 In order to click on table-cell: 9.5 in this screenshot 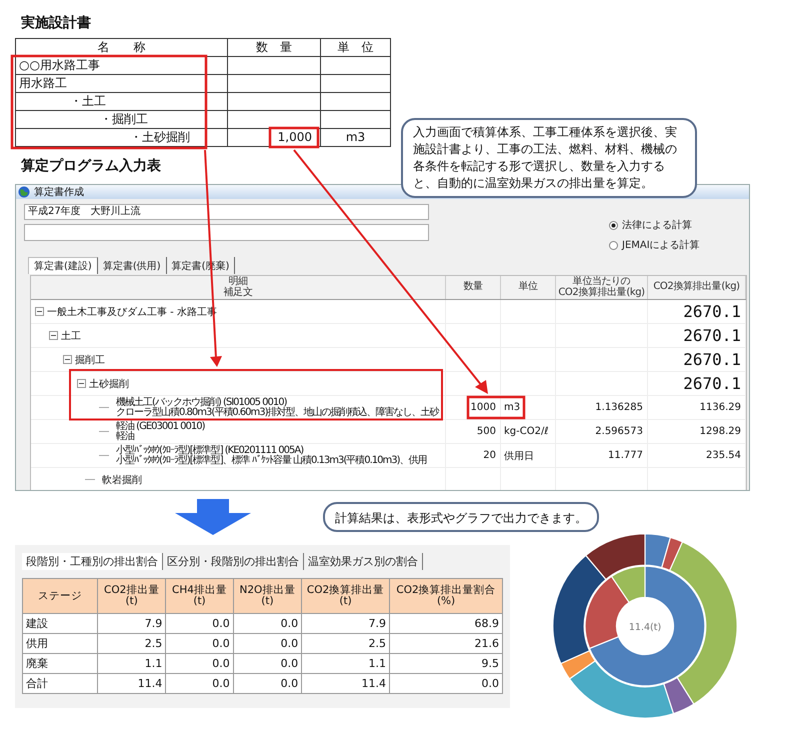, I will do `click(446, 664)`.